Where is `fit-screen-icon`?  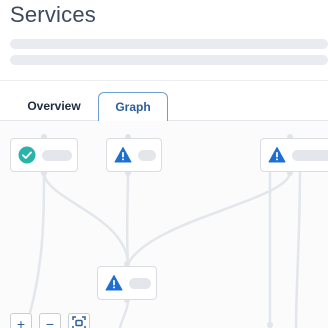
fit-screen-icon is located at coordinates (79, 322).